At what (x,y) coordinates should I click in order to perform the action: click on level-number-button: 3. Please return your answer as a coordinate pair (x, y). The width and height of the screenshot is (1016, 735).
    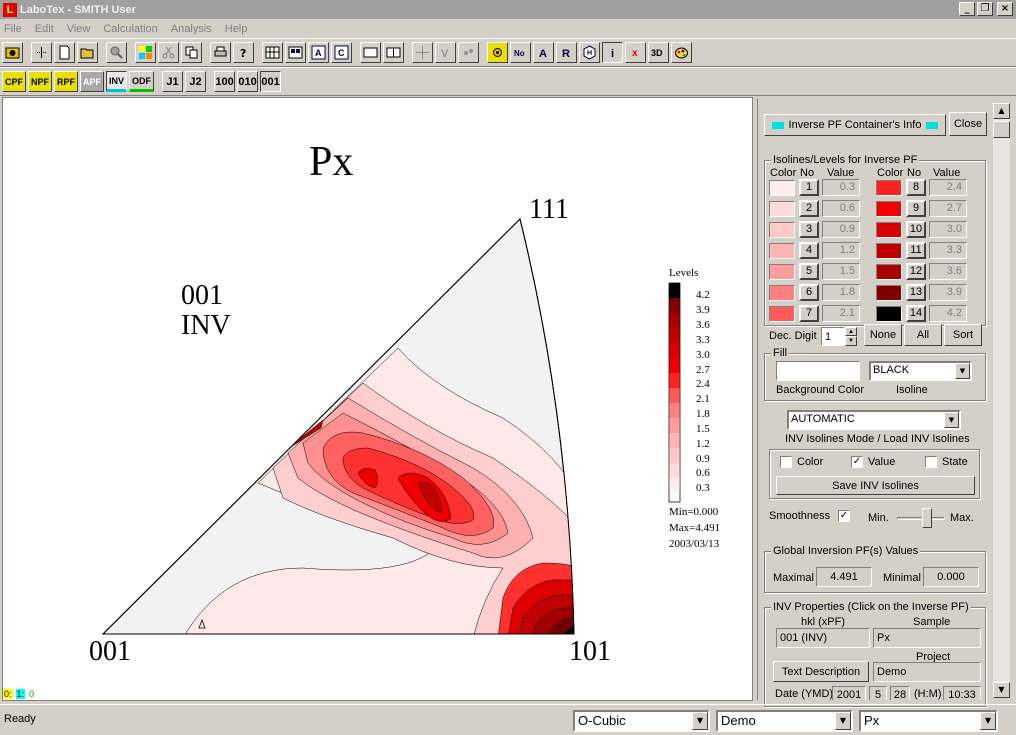
    Looking at the image, I should click on (809, 229).